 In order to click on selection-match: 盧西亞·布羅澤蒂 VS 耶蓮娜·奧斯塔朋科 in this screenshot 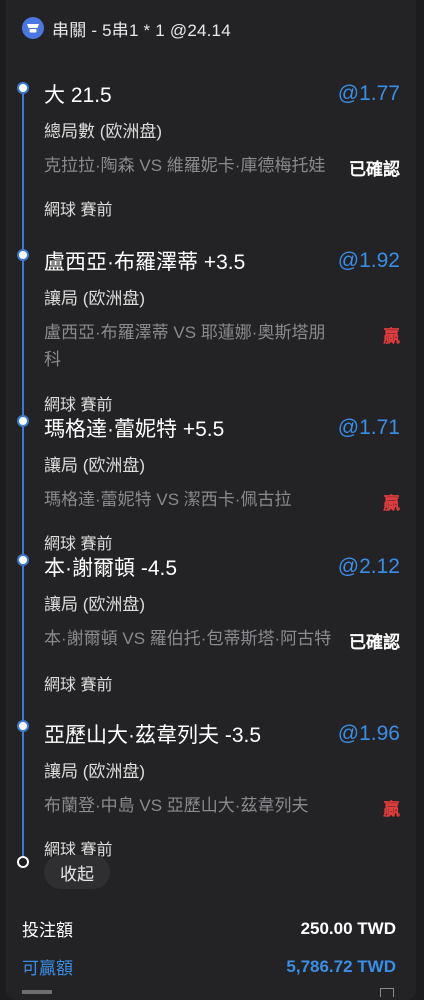, I will do `click(185, 346)`.